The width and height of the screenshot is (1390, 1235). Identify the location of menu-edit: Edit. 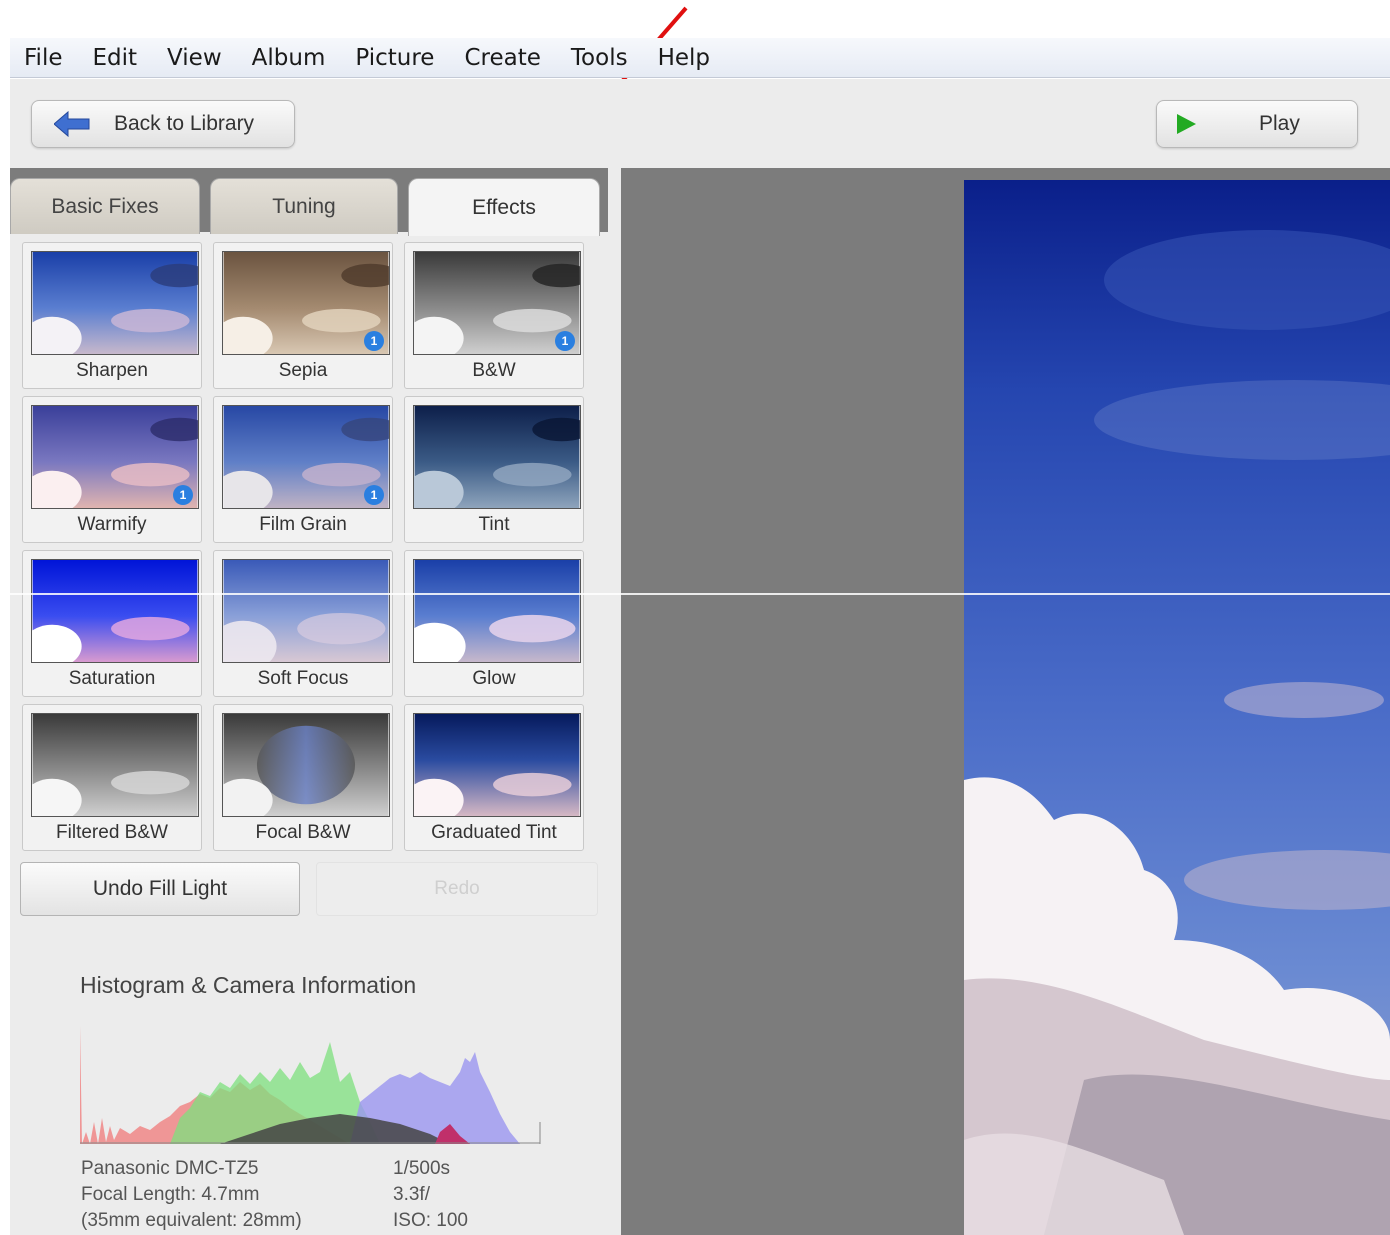
(115, 58).